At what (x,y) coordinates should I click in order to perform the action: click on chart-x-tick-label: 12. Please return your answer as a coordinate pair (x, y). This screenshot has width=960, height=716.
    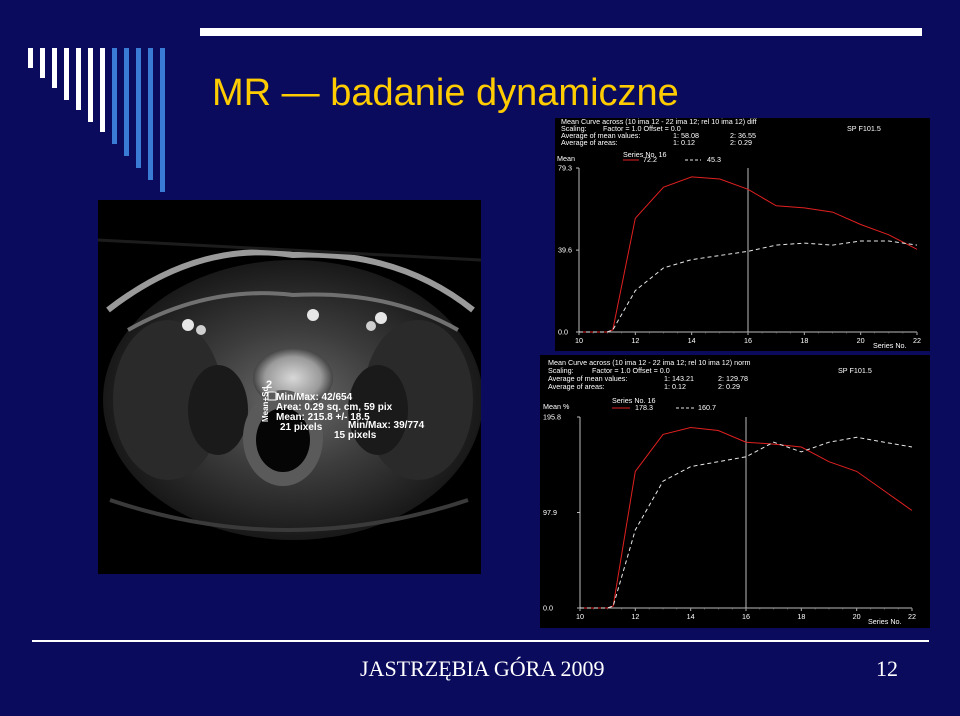
    Looking at the image, I should click on (635, 340).